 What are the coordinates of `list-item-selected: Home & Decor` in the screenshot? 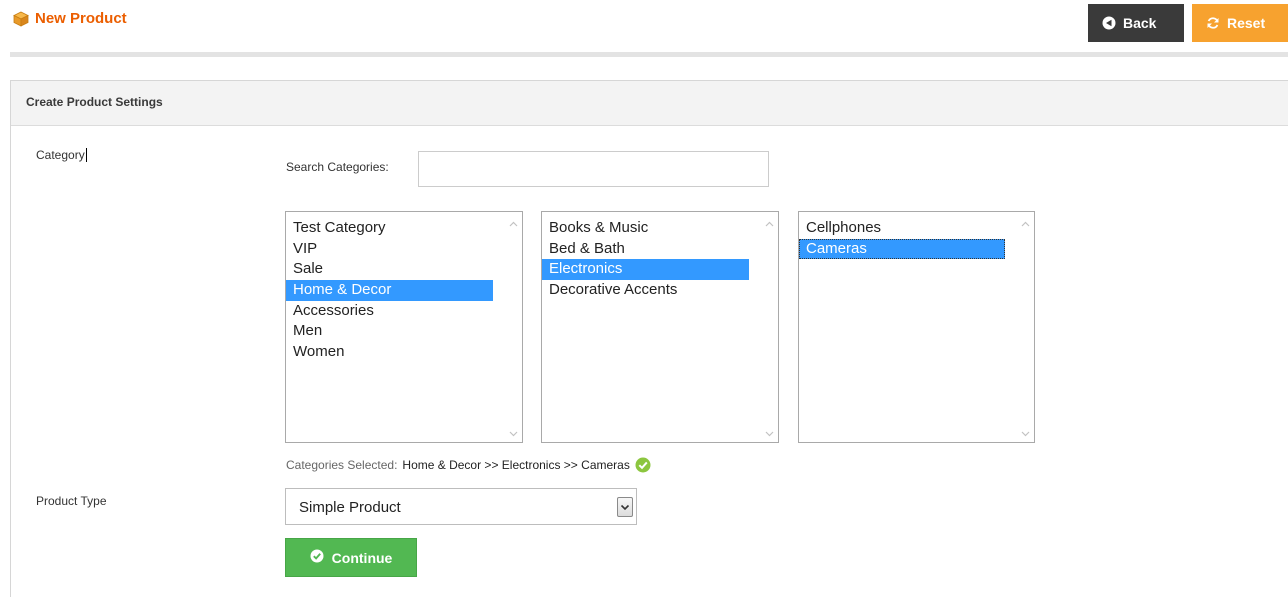 It's located at (389, 290).